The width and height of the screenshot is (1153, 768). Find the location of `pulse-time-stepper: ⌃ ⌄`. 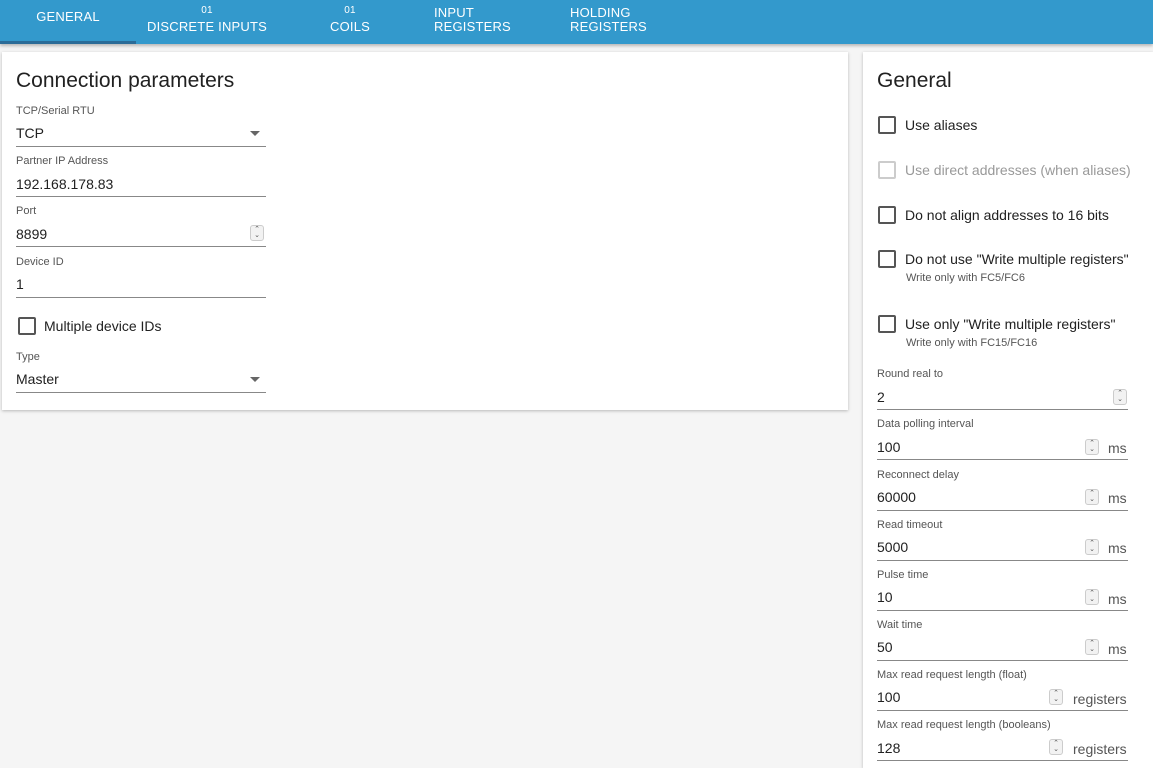

pulse-time-stepper: ⌃ ⌄ is located at coordinates (1092, 597).